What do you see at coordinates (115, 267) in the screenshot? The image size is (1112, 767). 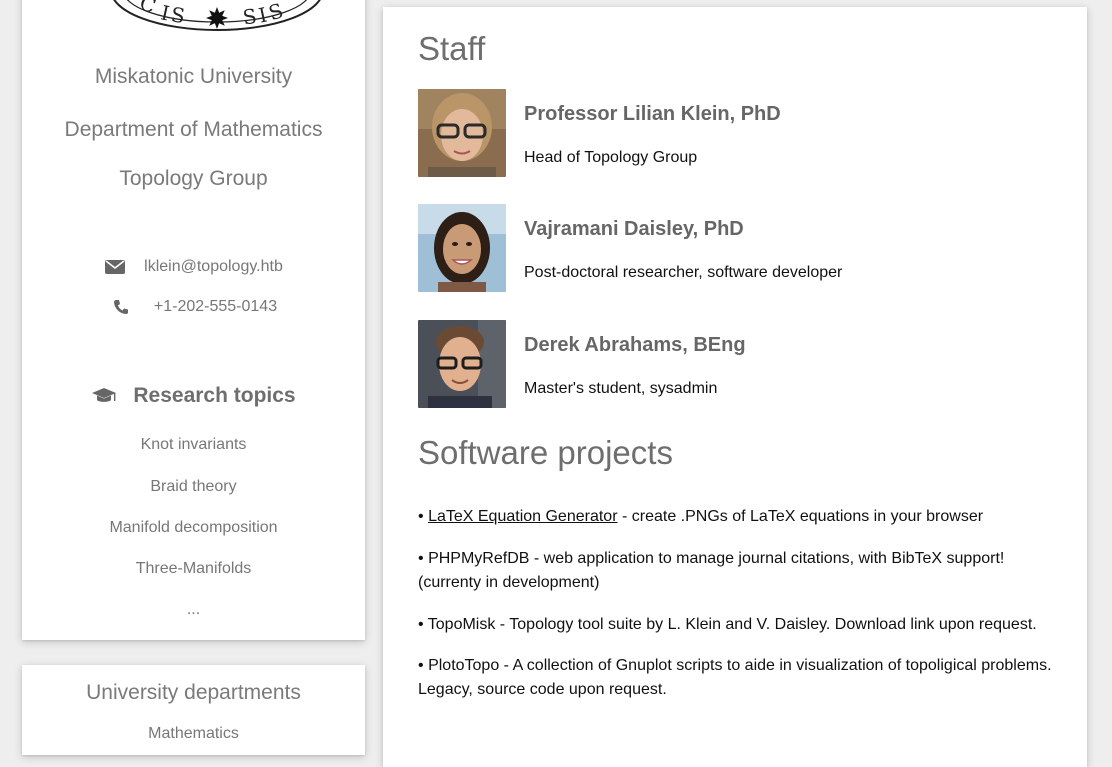 I see `envelope-icon` at bounding box center [115, 267].